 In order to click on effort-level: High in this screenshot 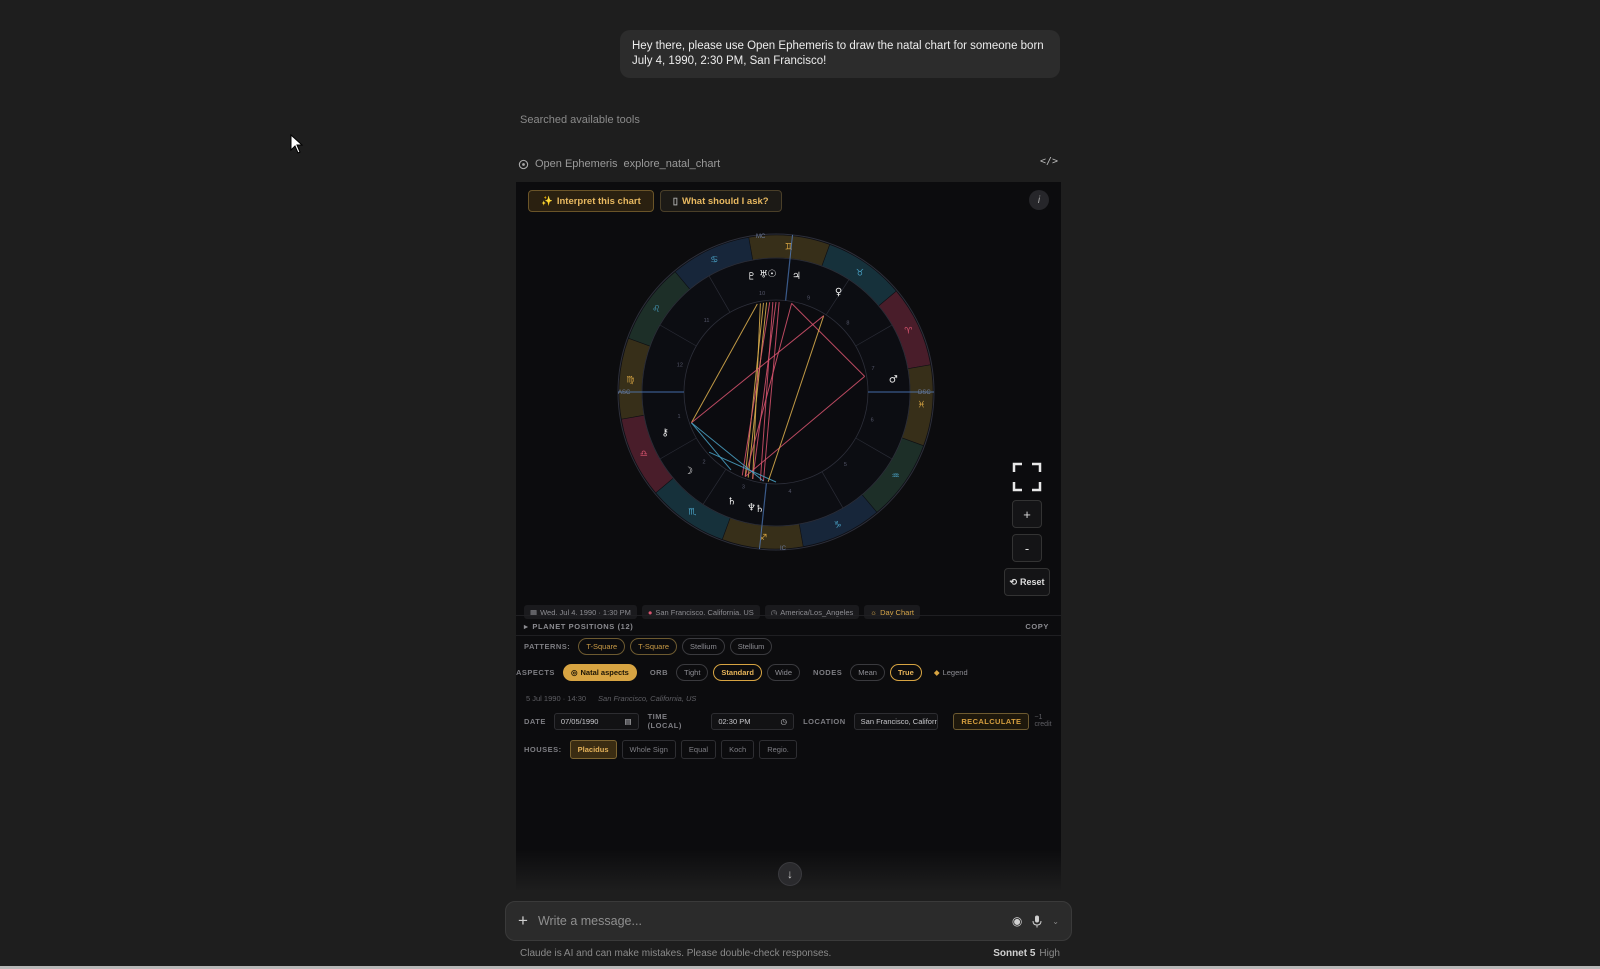, I will do `click(1049, 953)`.